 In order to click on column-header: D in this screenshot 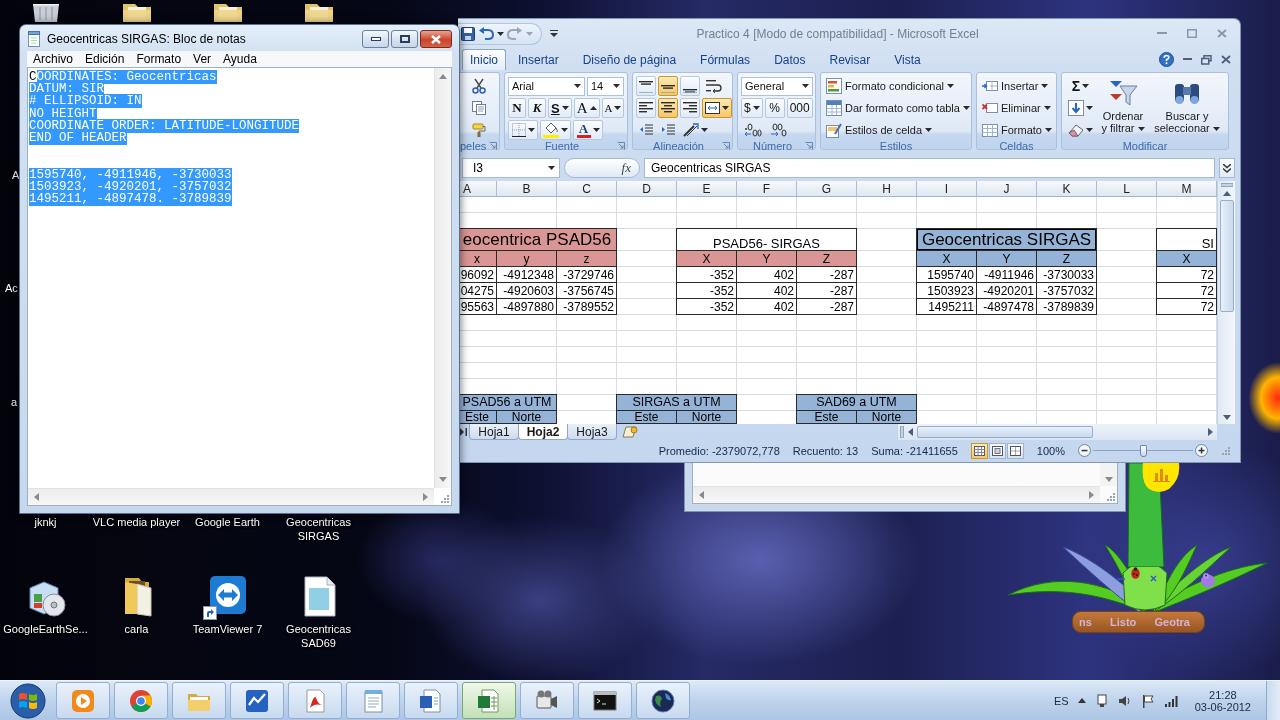, I will do `click(647, 189)`.